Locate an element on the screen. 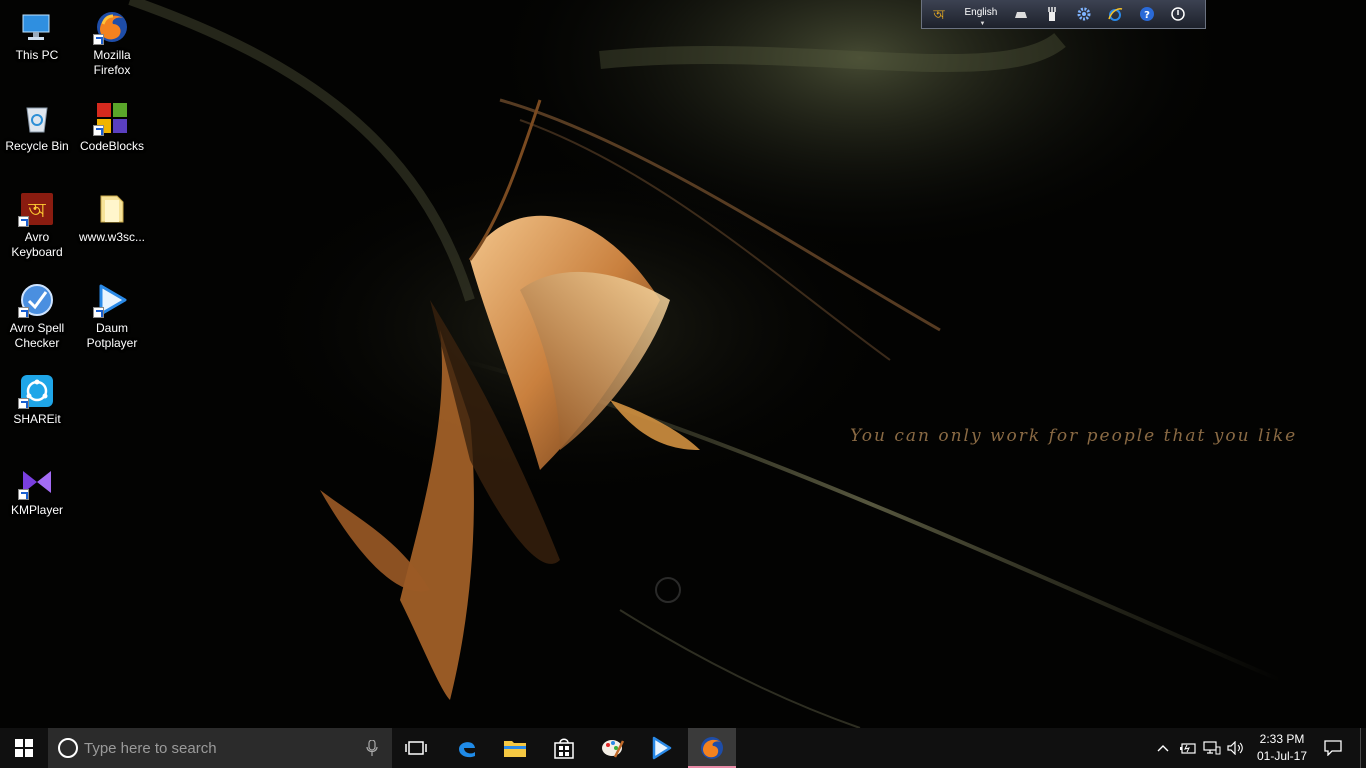  layout-editor-icon is located at coordinates (1052, 14).